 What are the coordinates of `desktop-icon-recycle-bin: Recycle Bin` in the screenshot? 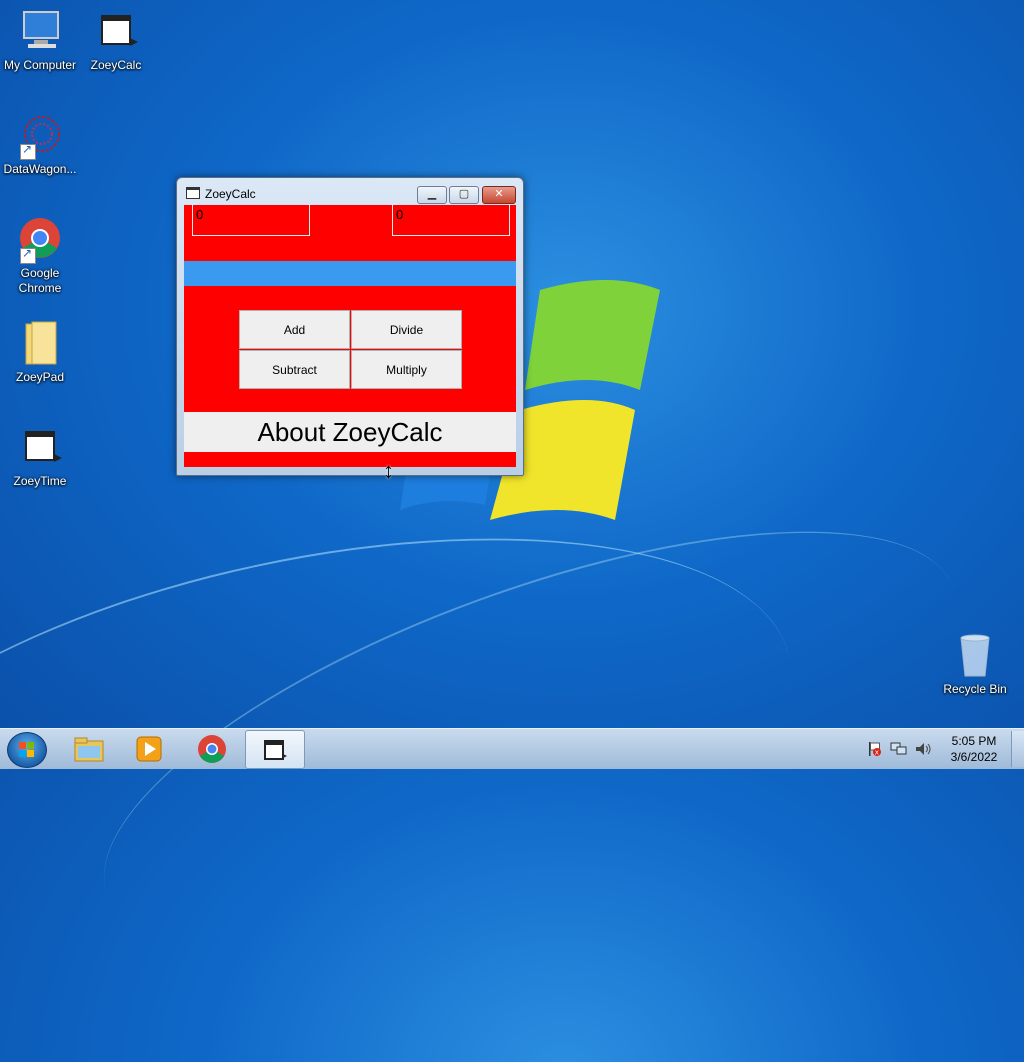 It's located at (975, 664).